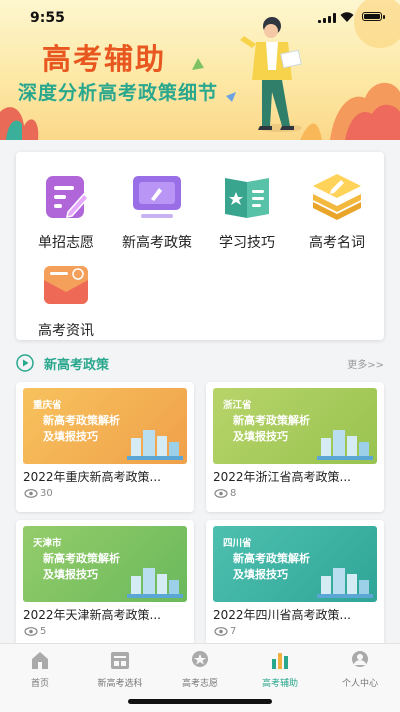 The width and height of the screenshot is (400, 712). Describe the element at coordinates (280, 661) in the screenshot. I see `assist-chart-icon` at that location.